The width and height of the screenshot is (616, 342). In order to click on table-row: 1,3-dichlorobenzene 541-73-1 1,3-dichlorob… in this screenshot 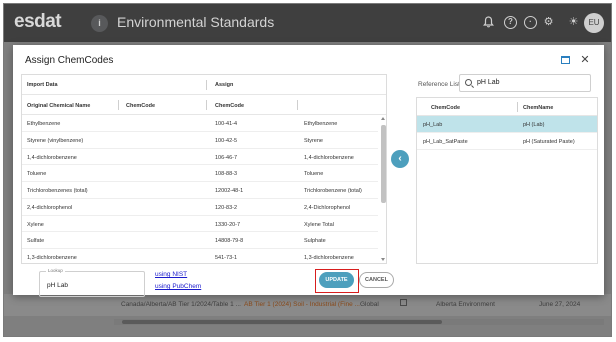, I will do `click(200, 256)`.